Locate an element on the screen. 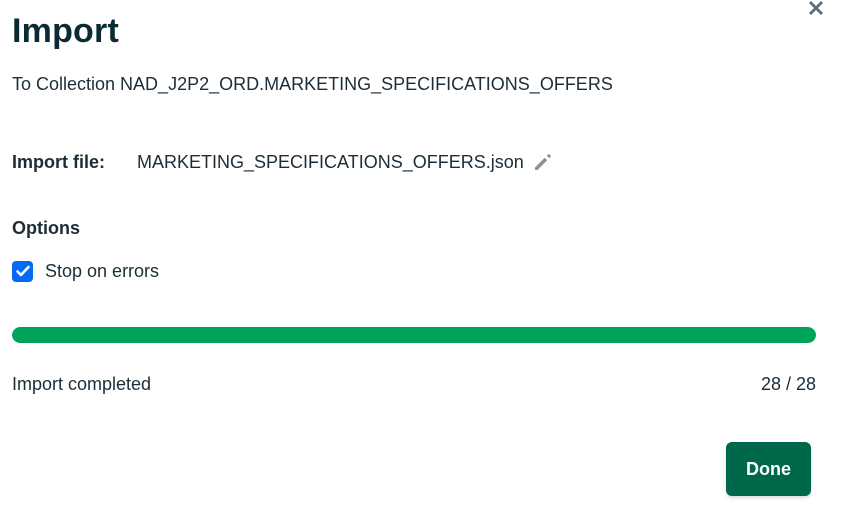 The height and width of the screenshot is (513, 850). pencil-icon is located at coordinates (543, 162).